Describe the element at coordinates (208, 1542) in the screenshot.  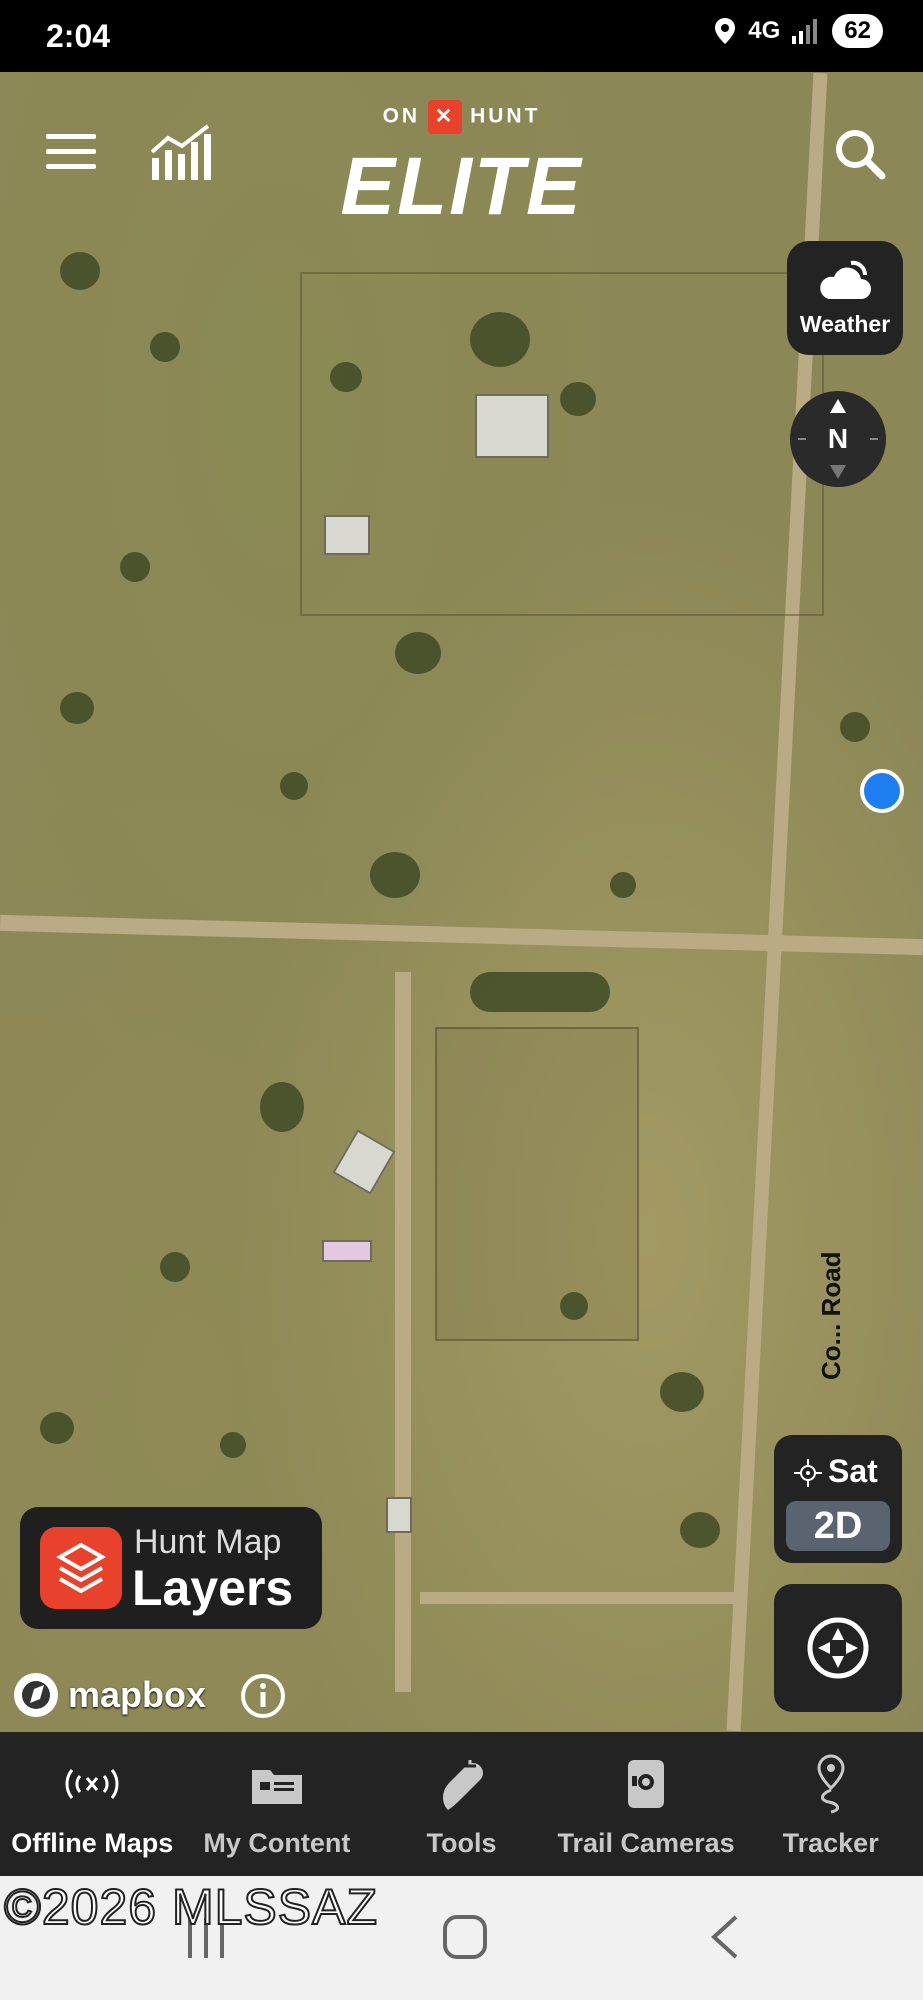
I see `layers-subtitle: Hunt Map` at that location.